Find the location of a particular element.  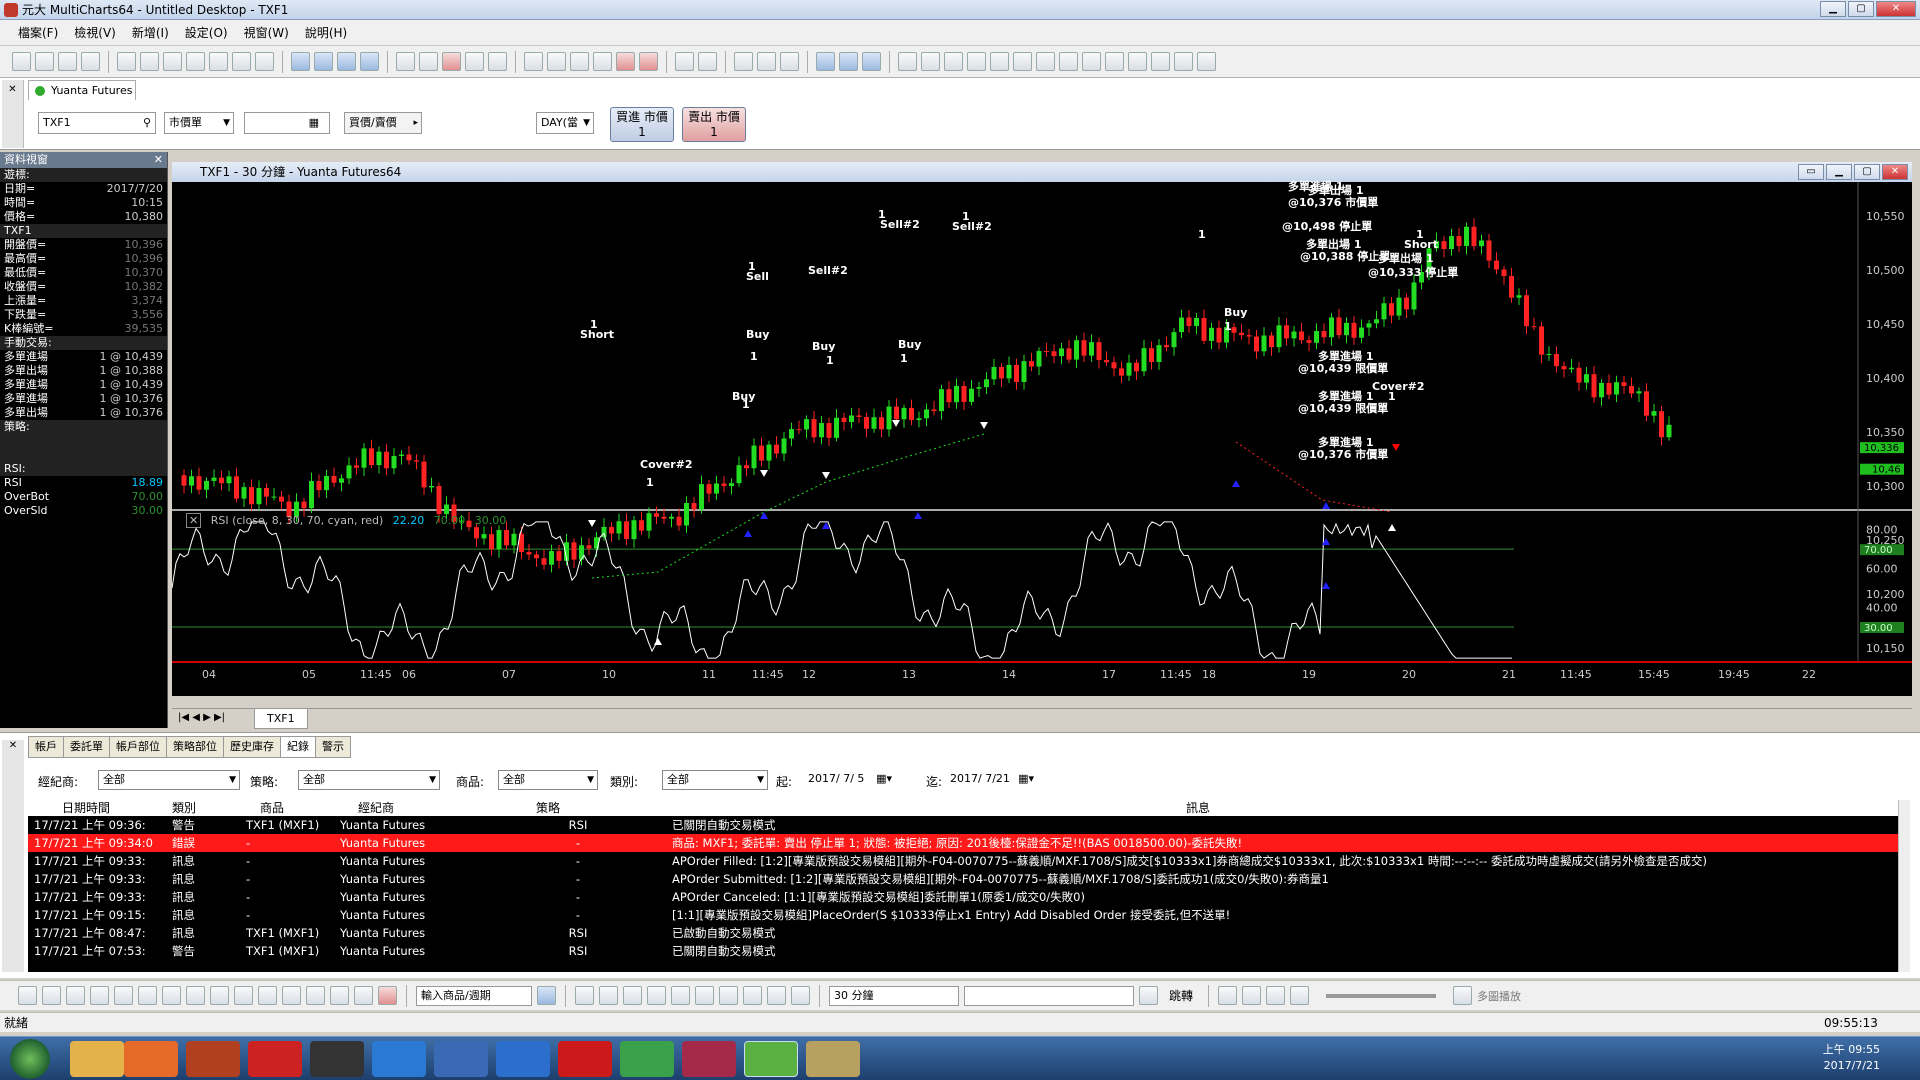

vline-tool-icon is located at coordinates (75, 995).